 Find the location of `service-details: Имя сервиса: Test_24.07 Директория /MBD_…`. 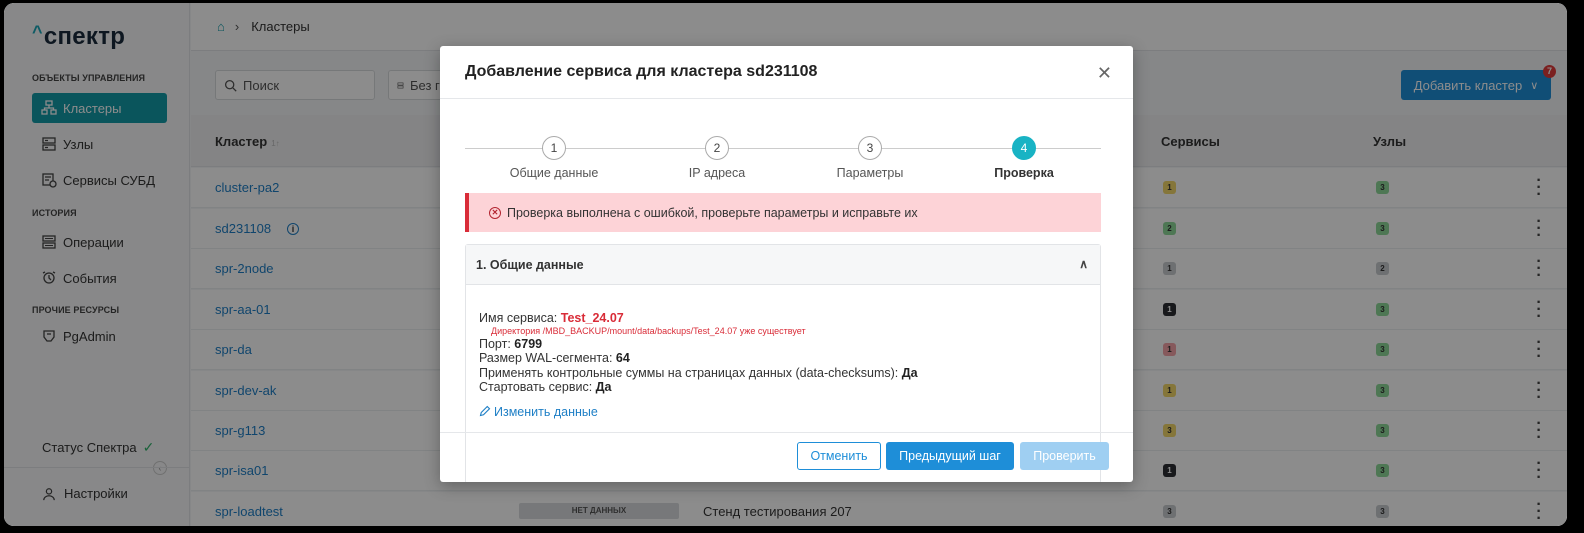

service-details: Имя сервиса: Test_24.07 Директория /MBD_… is located at coordinates (698, 353).